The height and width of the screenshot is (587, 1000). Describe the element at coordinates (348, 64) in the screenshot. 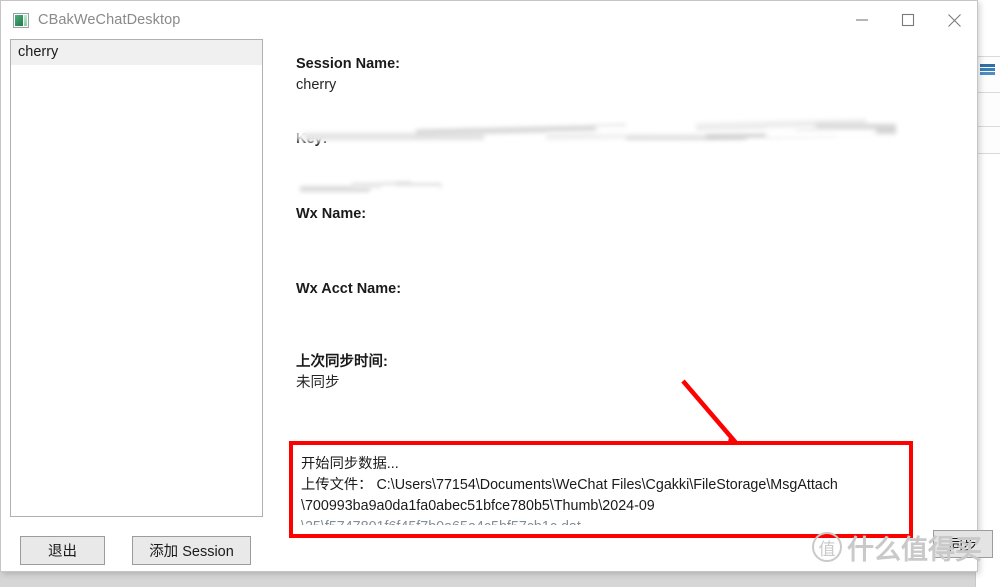

I see `field-label: Session Name:` at that location.